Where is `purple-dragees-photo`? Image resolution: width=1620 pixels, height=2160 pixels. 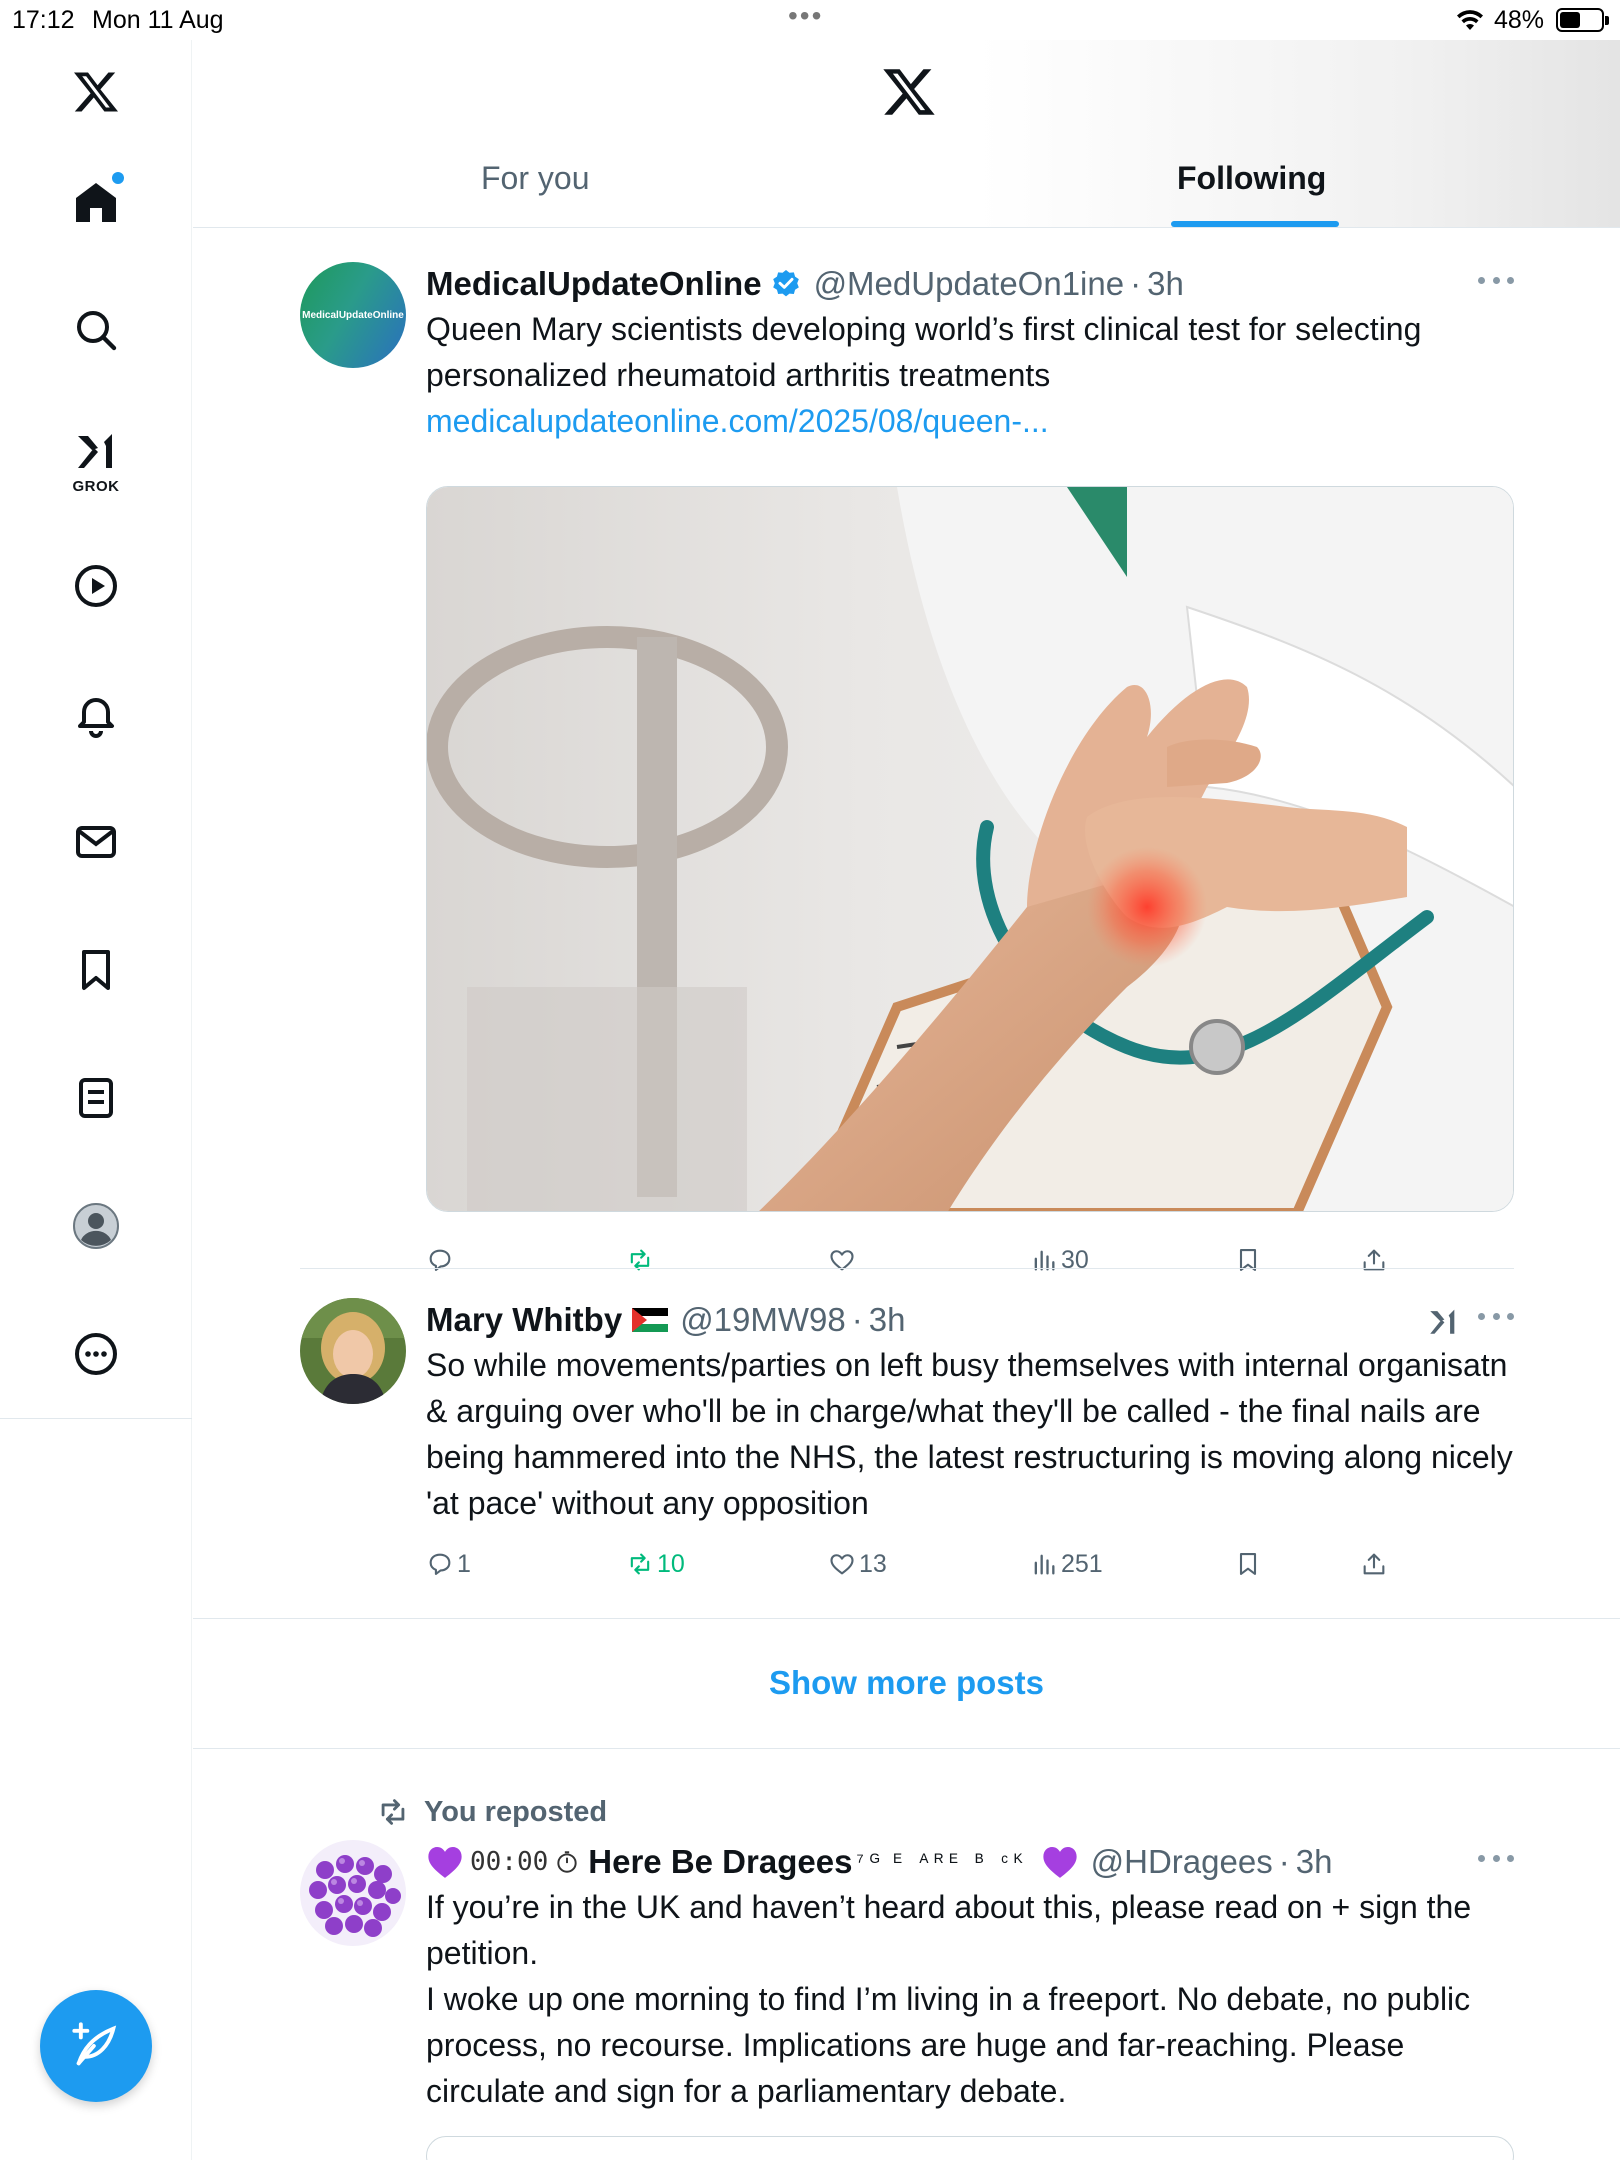
purple-dragees-photo is located at coordinates (353, 1893).